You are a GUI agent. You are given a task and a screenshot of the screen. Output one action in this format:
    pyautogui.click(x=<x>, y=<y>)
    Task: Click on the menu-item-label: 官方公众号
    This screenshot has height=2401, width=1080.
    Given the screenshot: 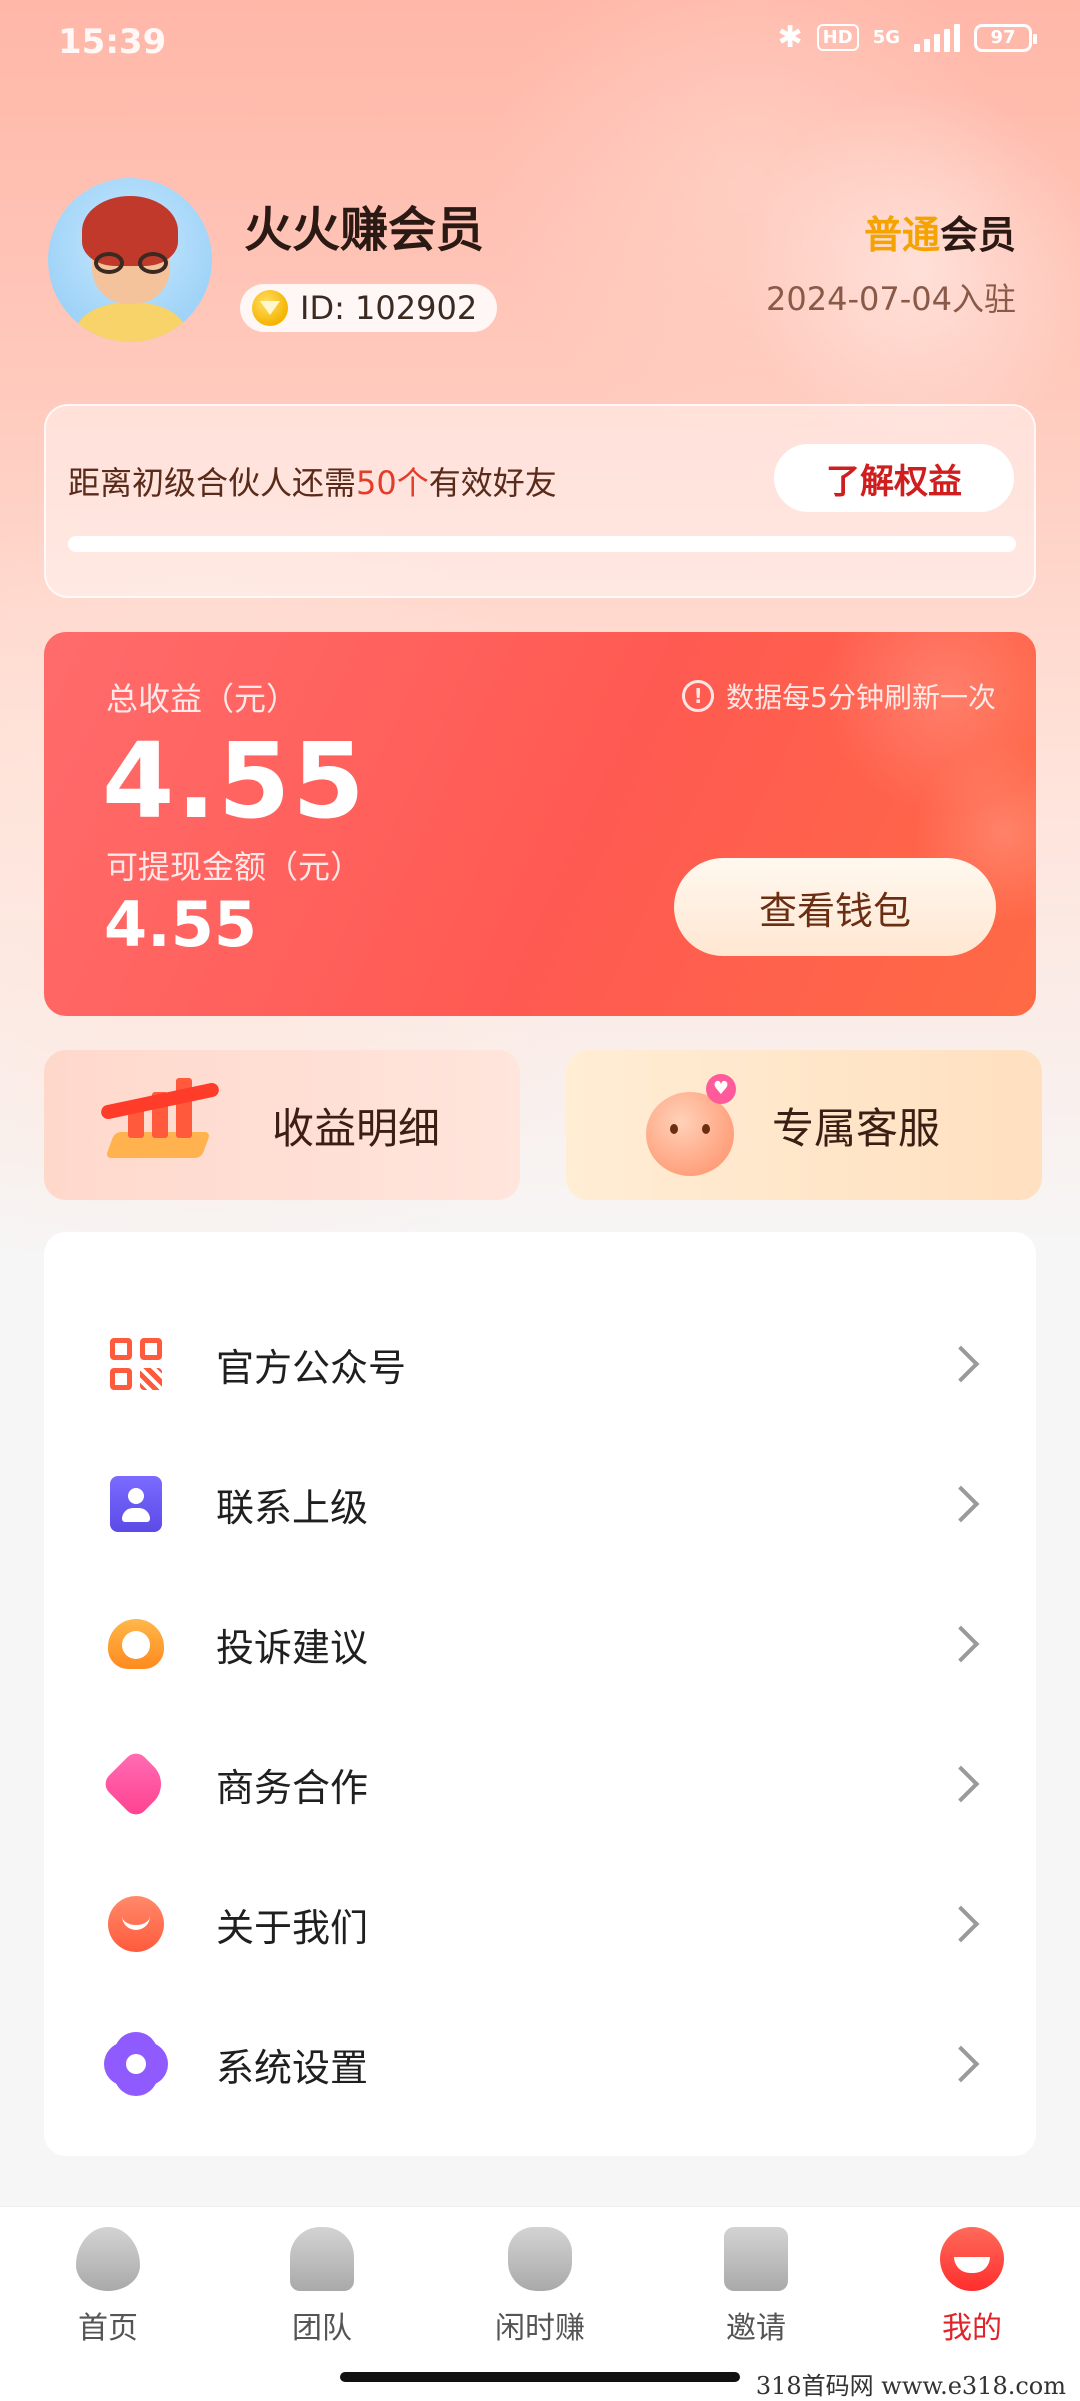 What is the action you would take?
    pyautogui.click(x=311, y=1367)
    